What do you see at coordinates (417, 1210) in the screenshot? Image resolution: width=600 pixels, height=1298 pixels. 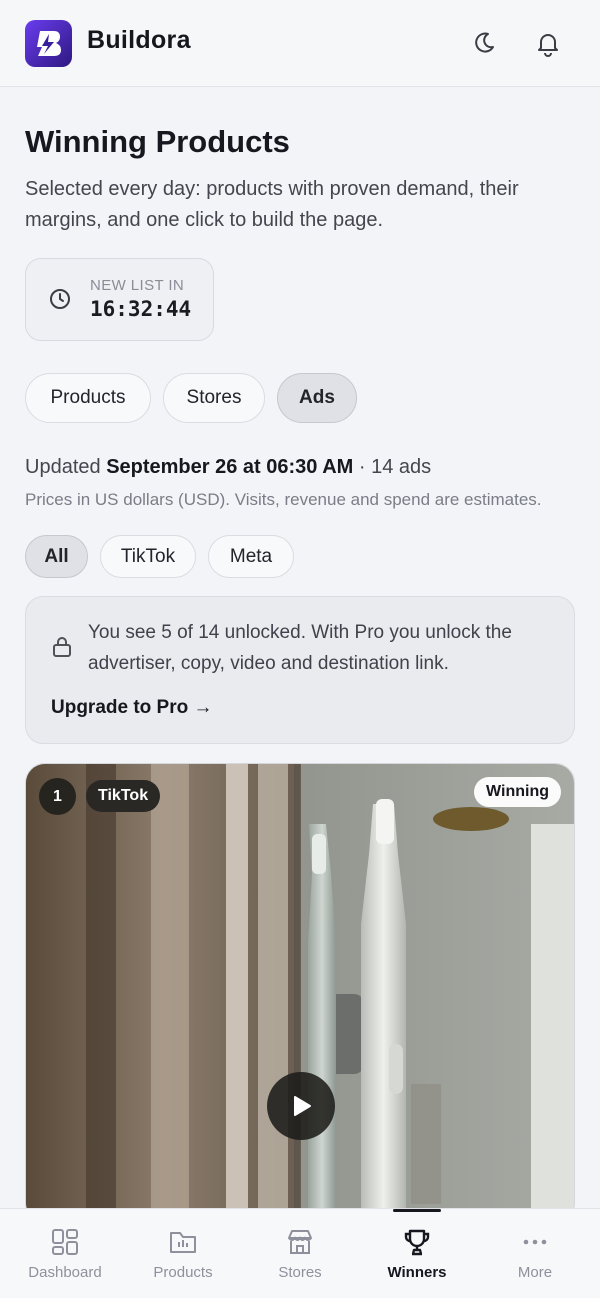 I see `active-nav-indicator` at bounding box center [417, 1210].